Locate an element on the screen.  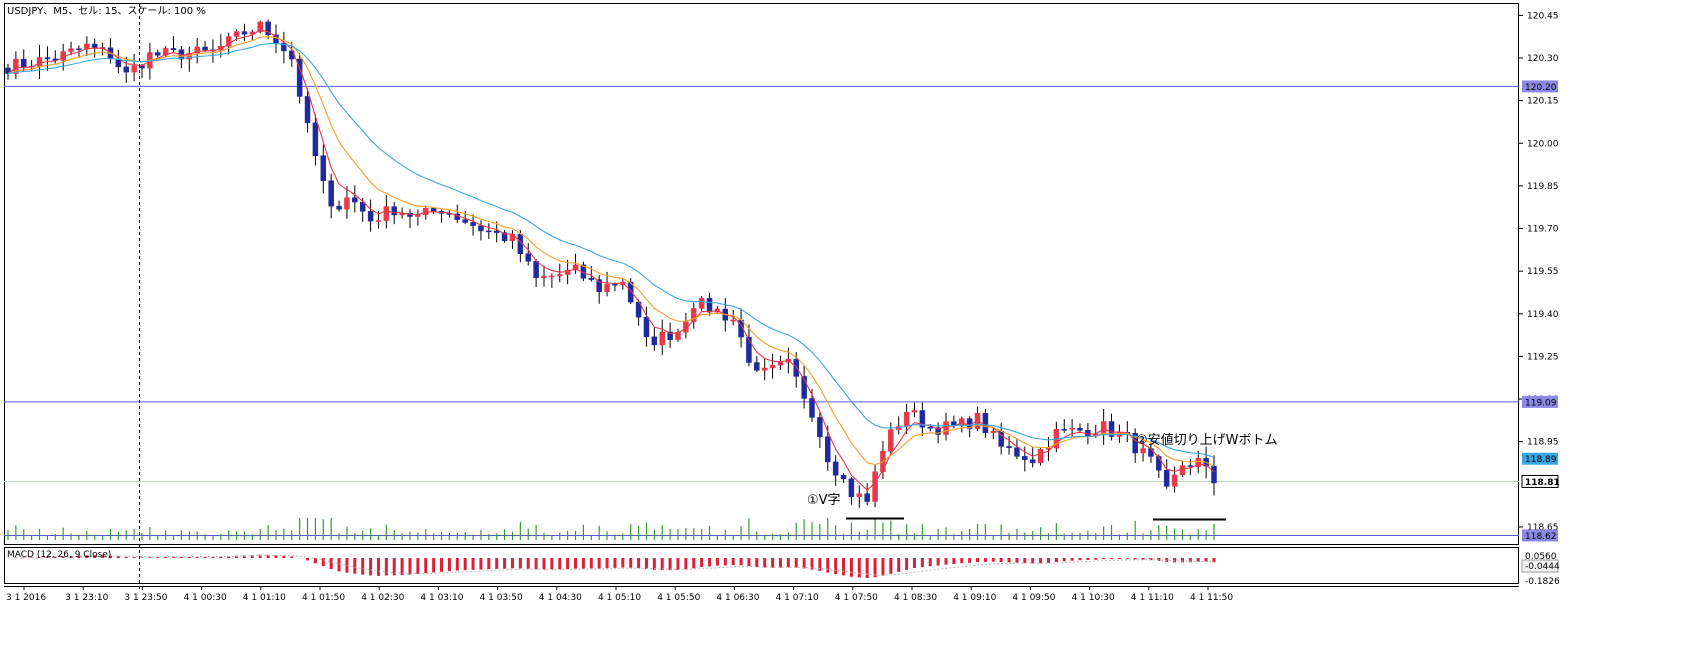
price-tick-label: 119.25 is located at coordinates (1543, 357).